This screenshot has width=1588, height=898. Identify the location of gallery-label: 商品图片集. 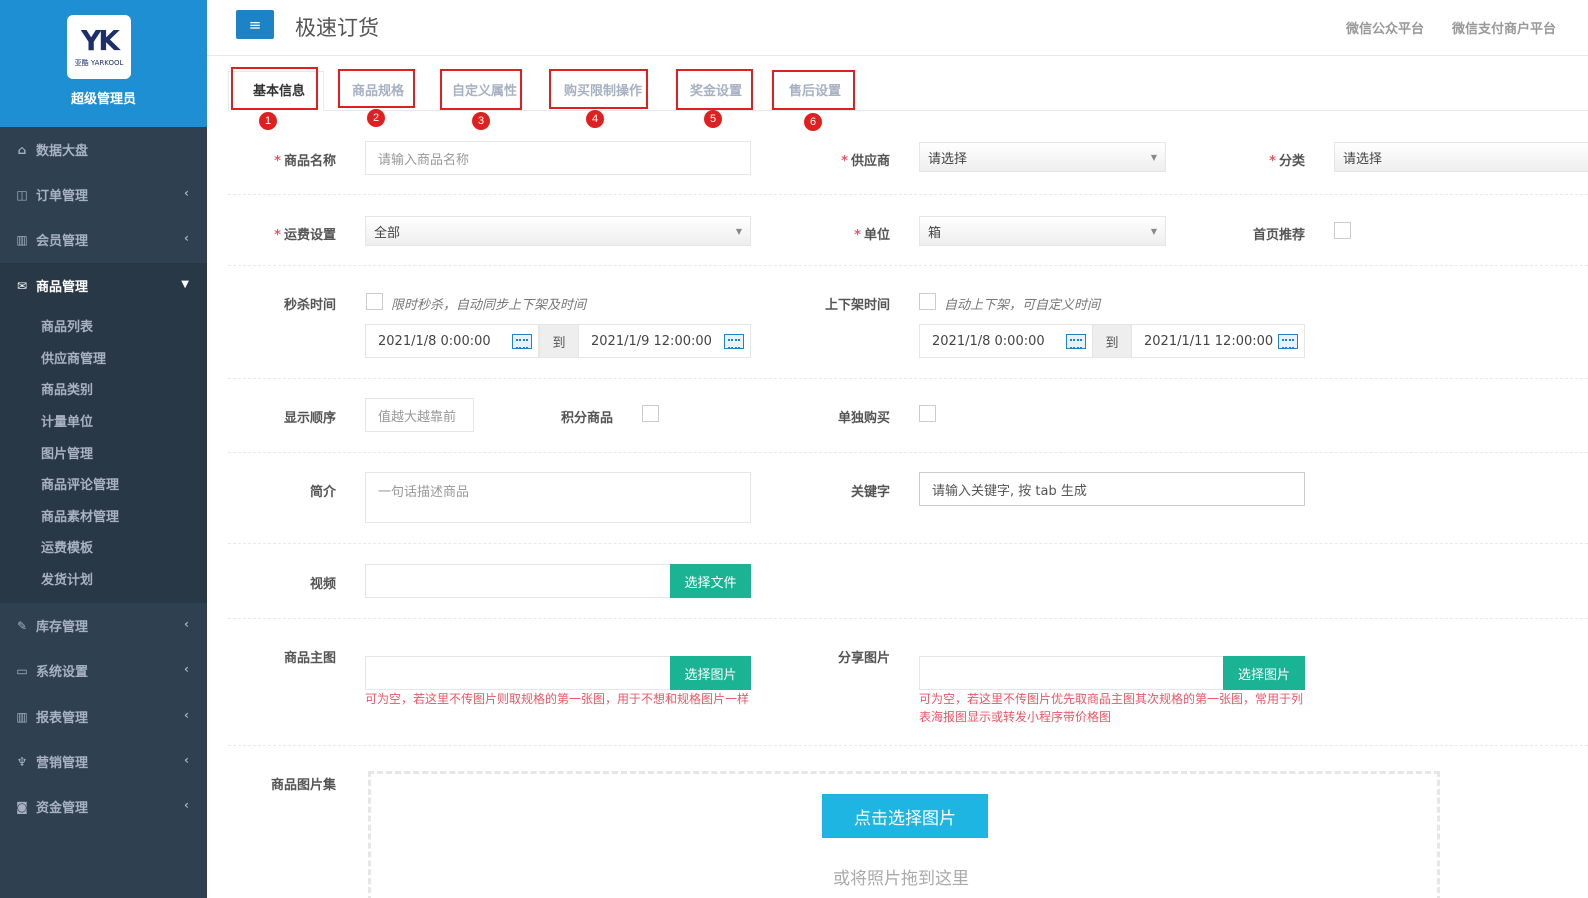
(303, 785).